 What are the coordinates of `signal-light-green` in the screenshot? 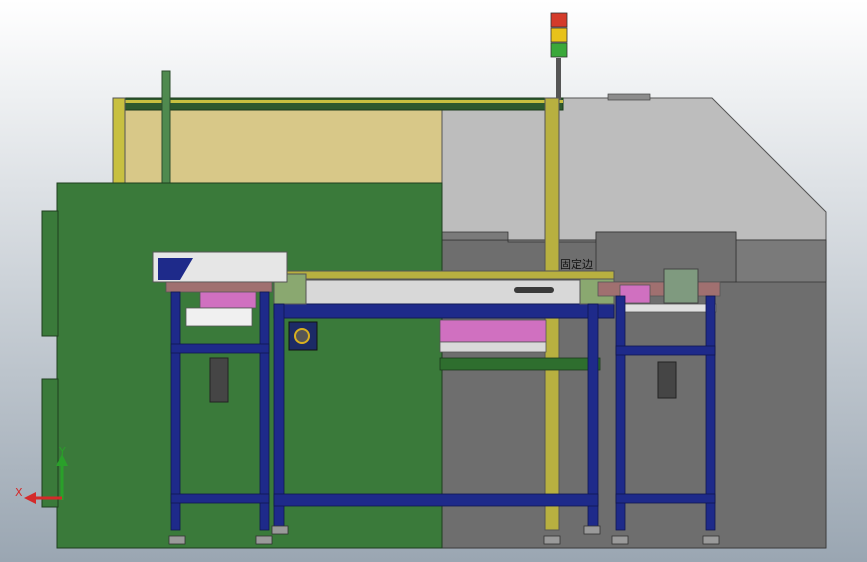 It's located at (559, 50).